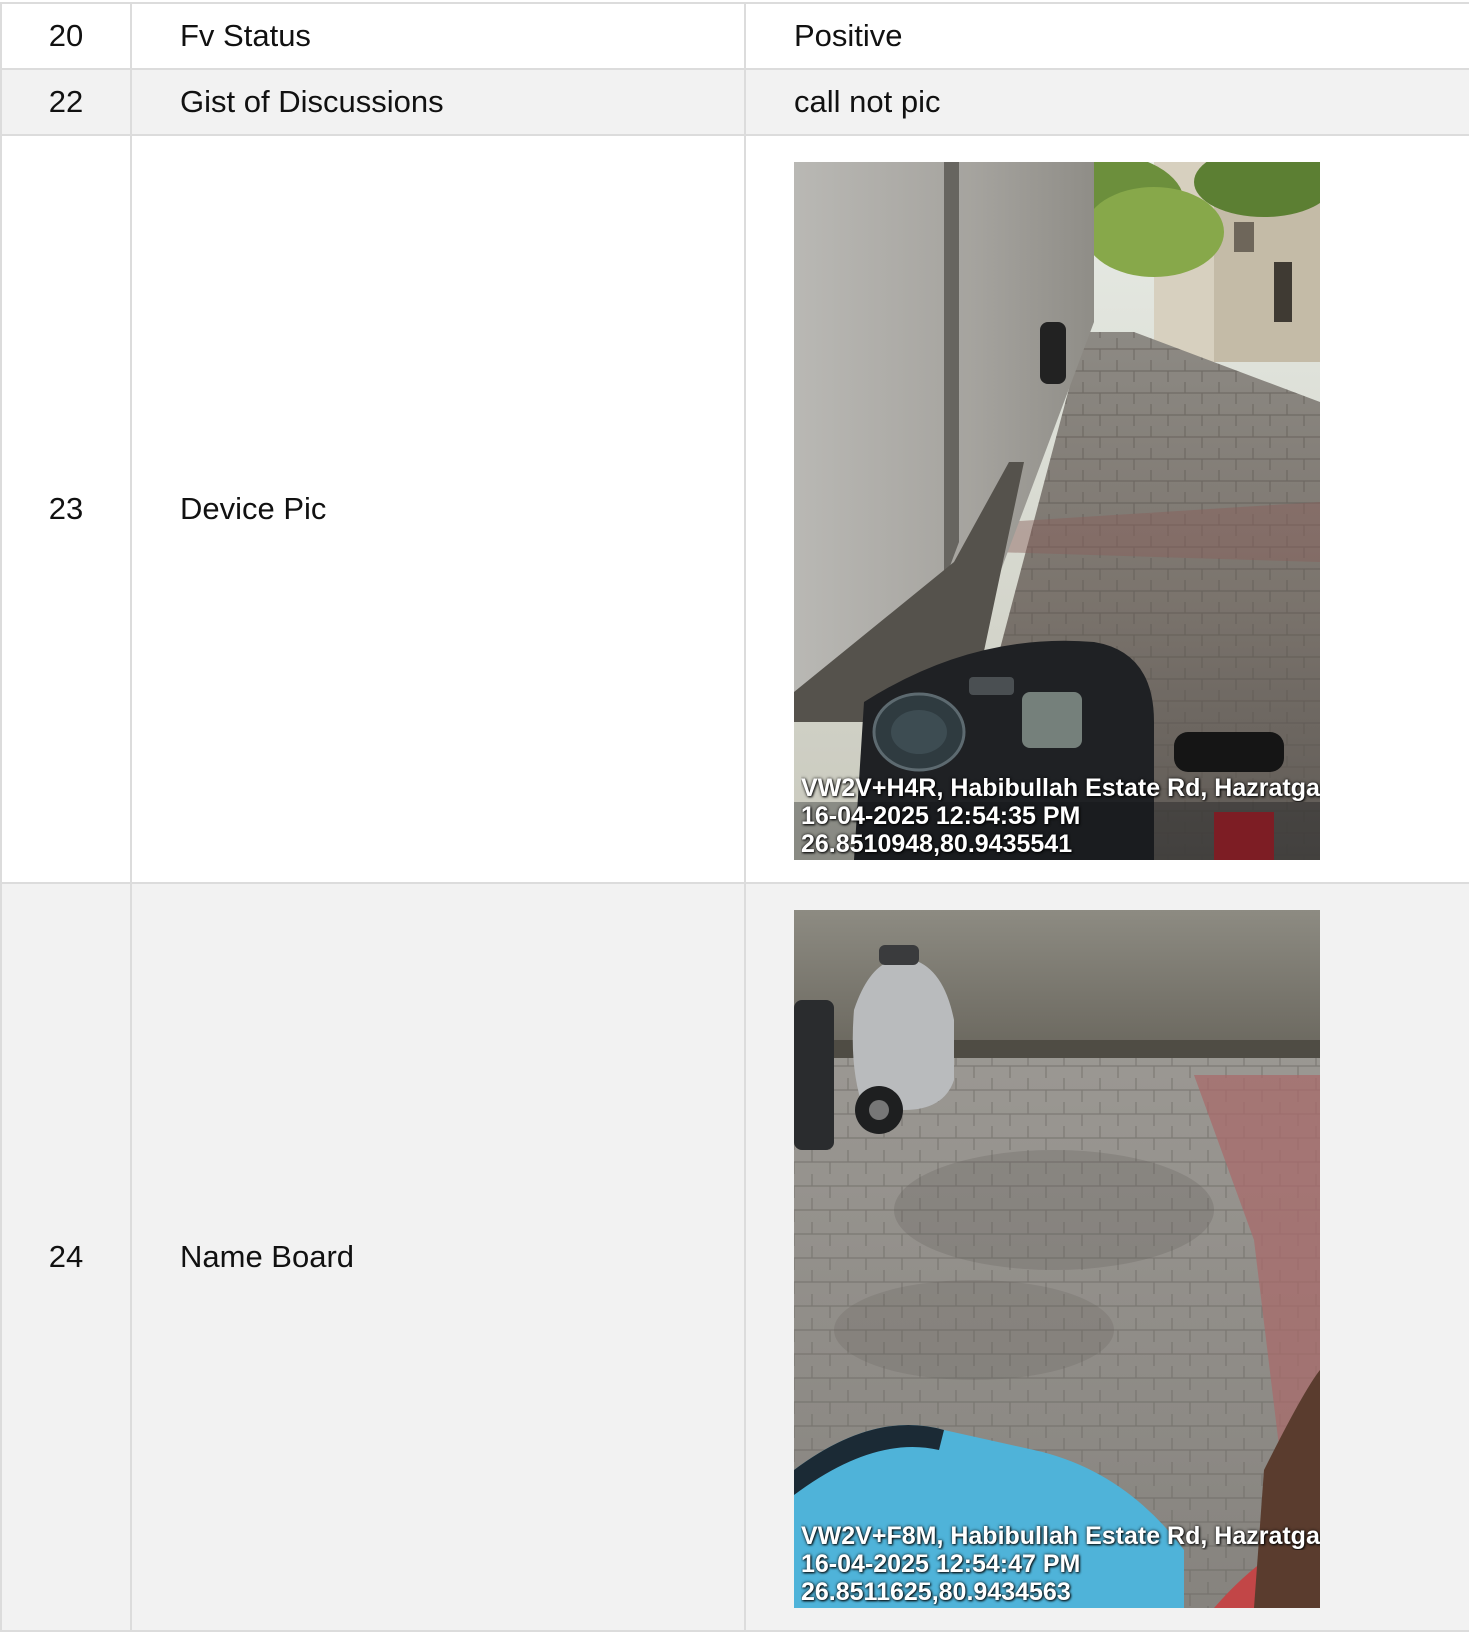  What do you see at coordinates (438, 36) in the screenshot?
I see `field-label: Fv Status` at bounding box center [438, 36].